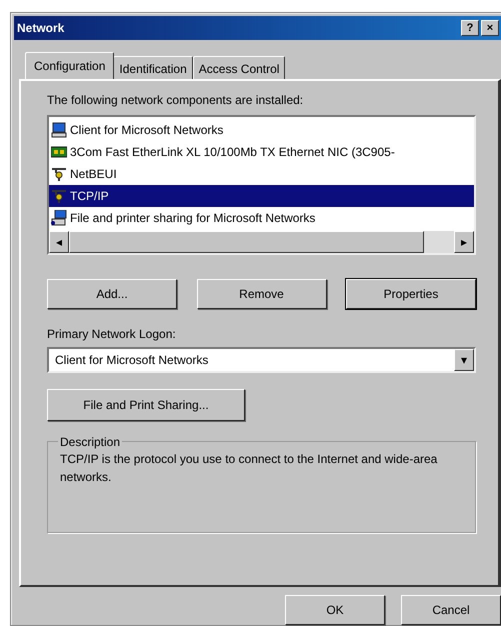 The height and width of the screenshot is (626, 501). Describe the element at coordinates (261, 218) in the screenshot. I see `component-item: File and printer sharing for Microsoft Networks` at that location.